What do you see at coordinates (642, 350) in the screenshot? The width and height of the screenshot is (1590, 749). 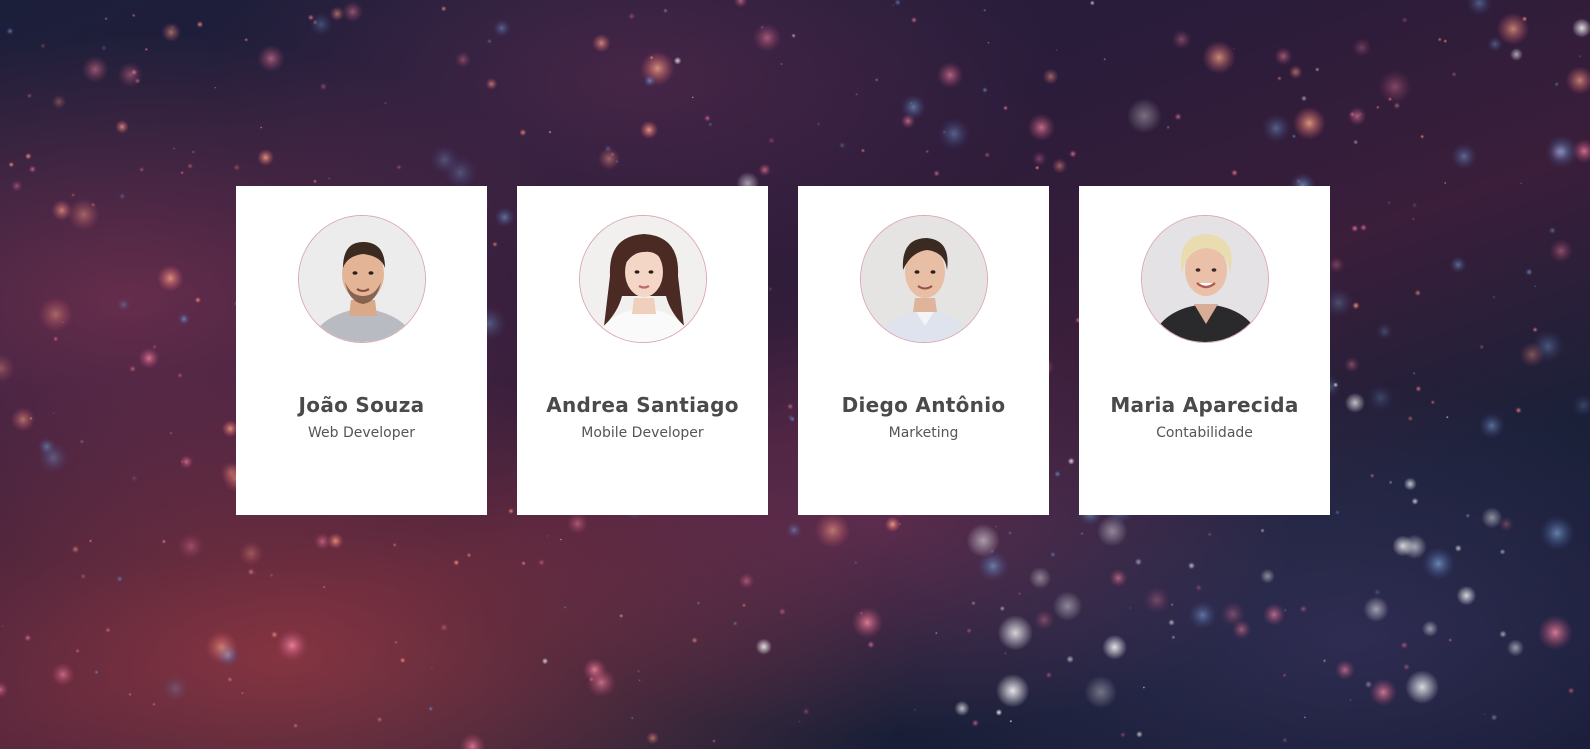 I see `team-card-andrea: Andrea Santiago Mobile Developer` at bounding box center [642, 350].